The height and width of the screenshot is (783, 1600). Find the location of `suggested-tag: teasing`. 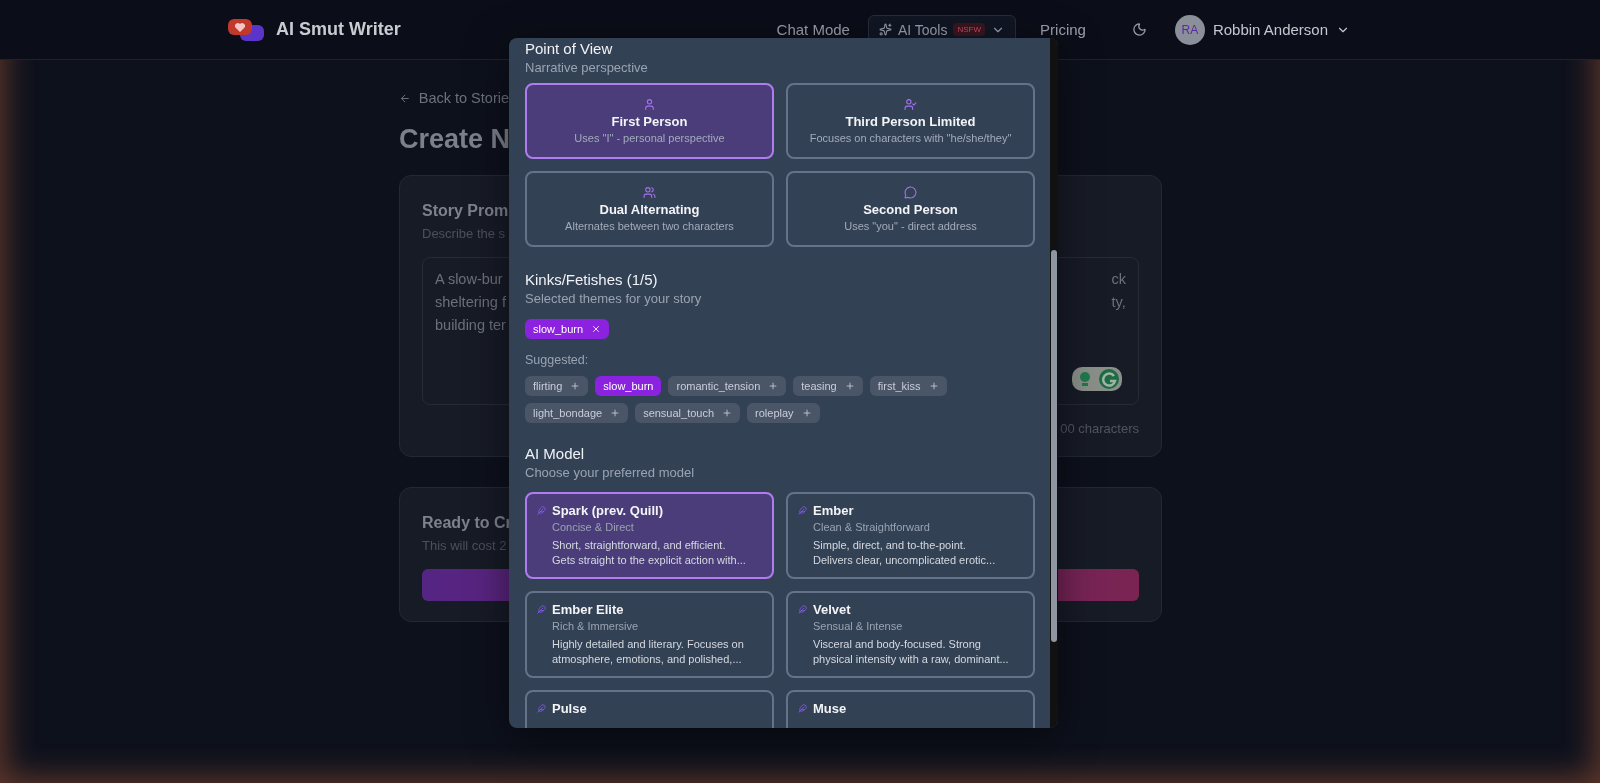

suggested-tag: teasing is located at coordinates (828, 386).